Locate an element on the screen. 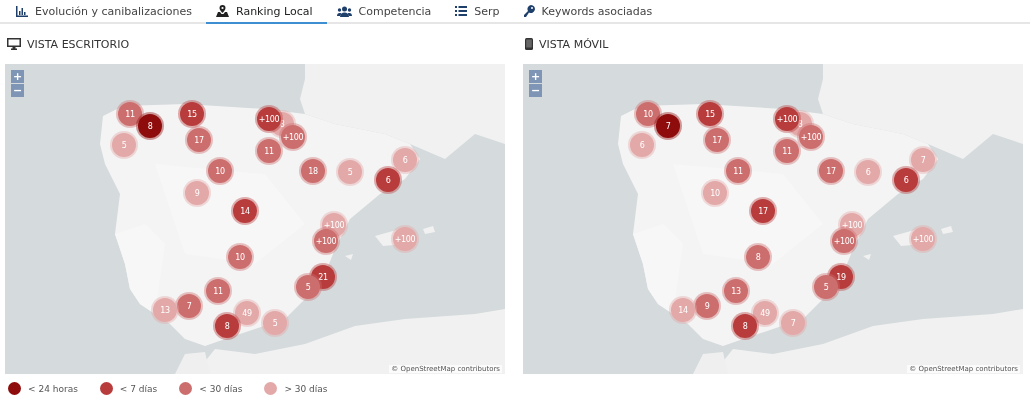 The width and height of the screenshot is (1030, 401). key-icon is located at coordinates (529, 11).